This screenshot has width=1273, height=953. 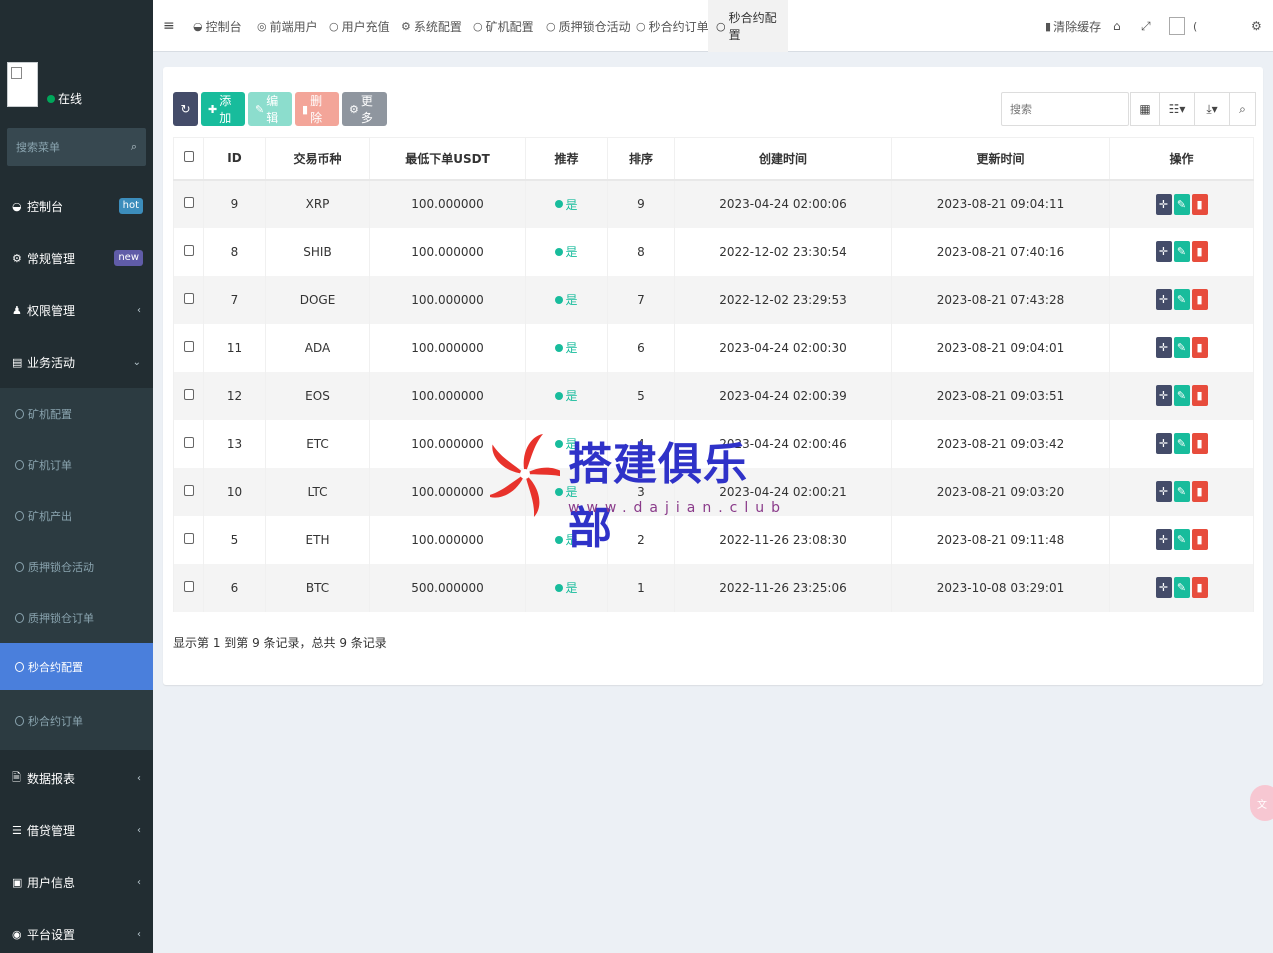 I want to click on table-search-input, so click(x=1065, y=109).